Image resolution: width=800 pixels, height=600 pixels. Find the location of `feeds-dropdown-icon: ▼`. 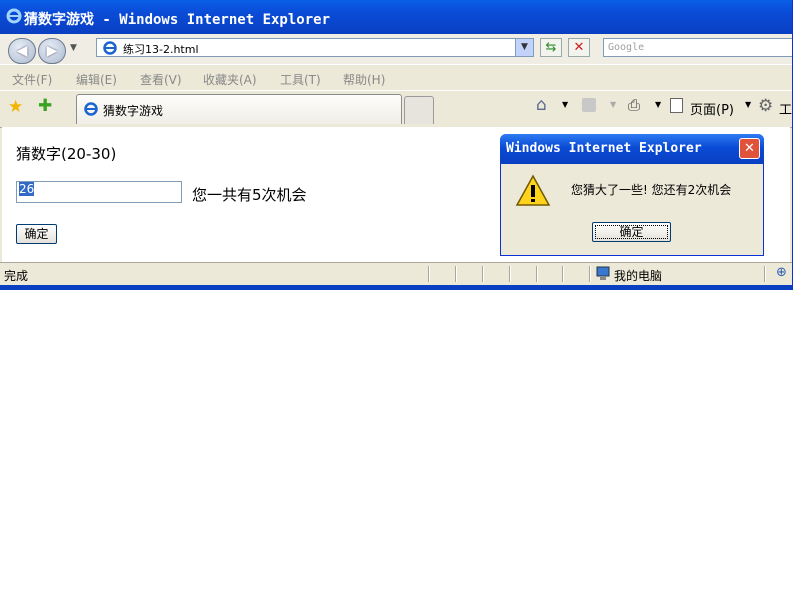

feeds-dropdown-icon: ▼ is located at coordinates (613, 104).